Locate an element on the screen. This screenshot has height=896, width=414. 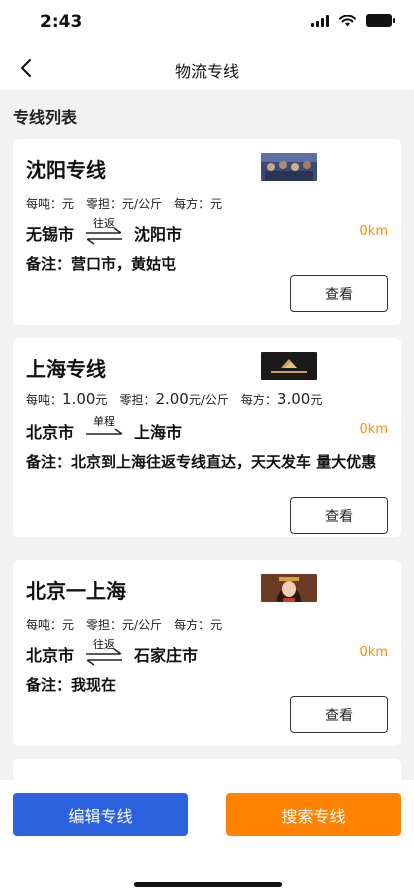
route-to: 石家庄市 is located at coordinates (166, 655).